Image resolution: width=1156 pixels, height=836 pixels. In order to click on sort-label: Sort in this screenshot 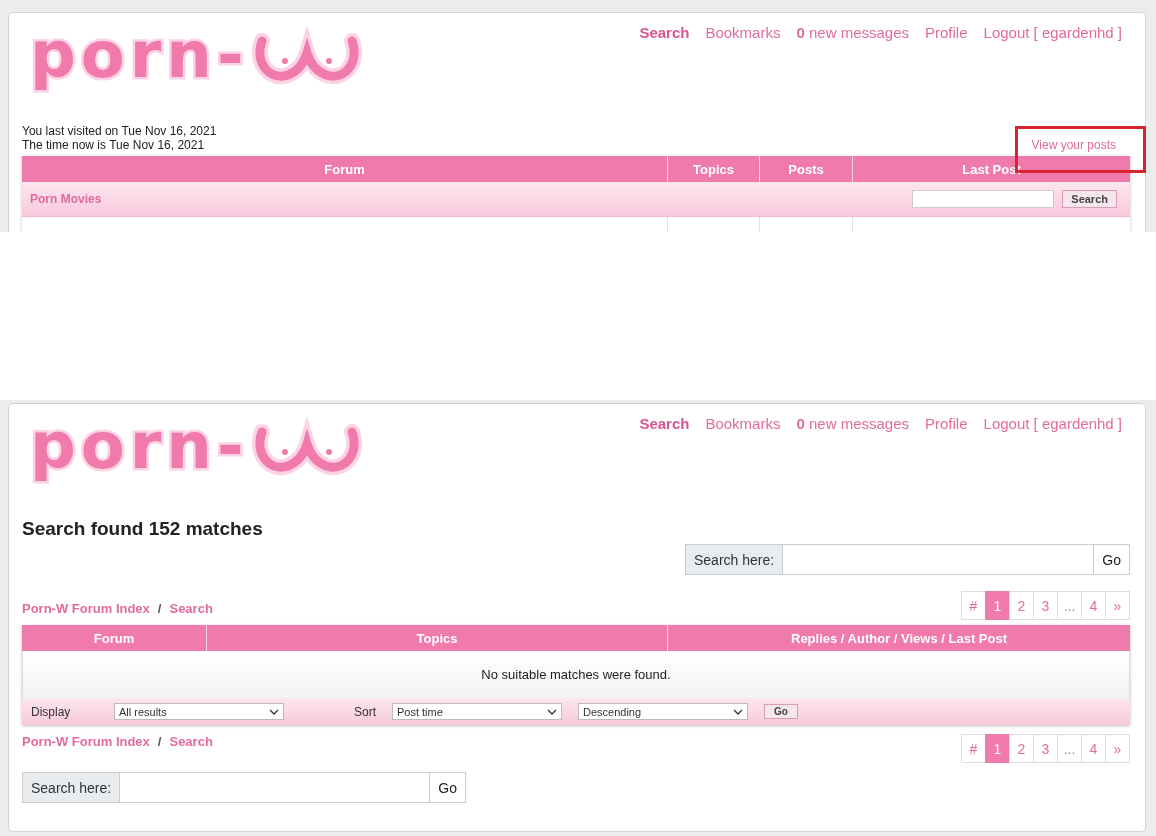, I will do `click(365, 711)`.